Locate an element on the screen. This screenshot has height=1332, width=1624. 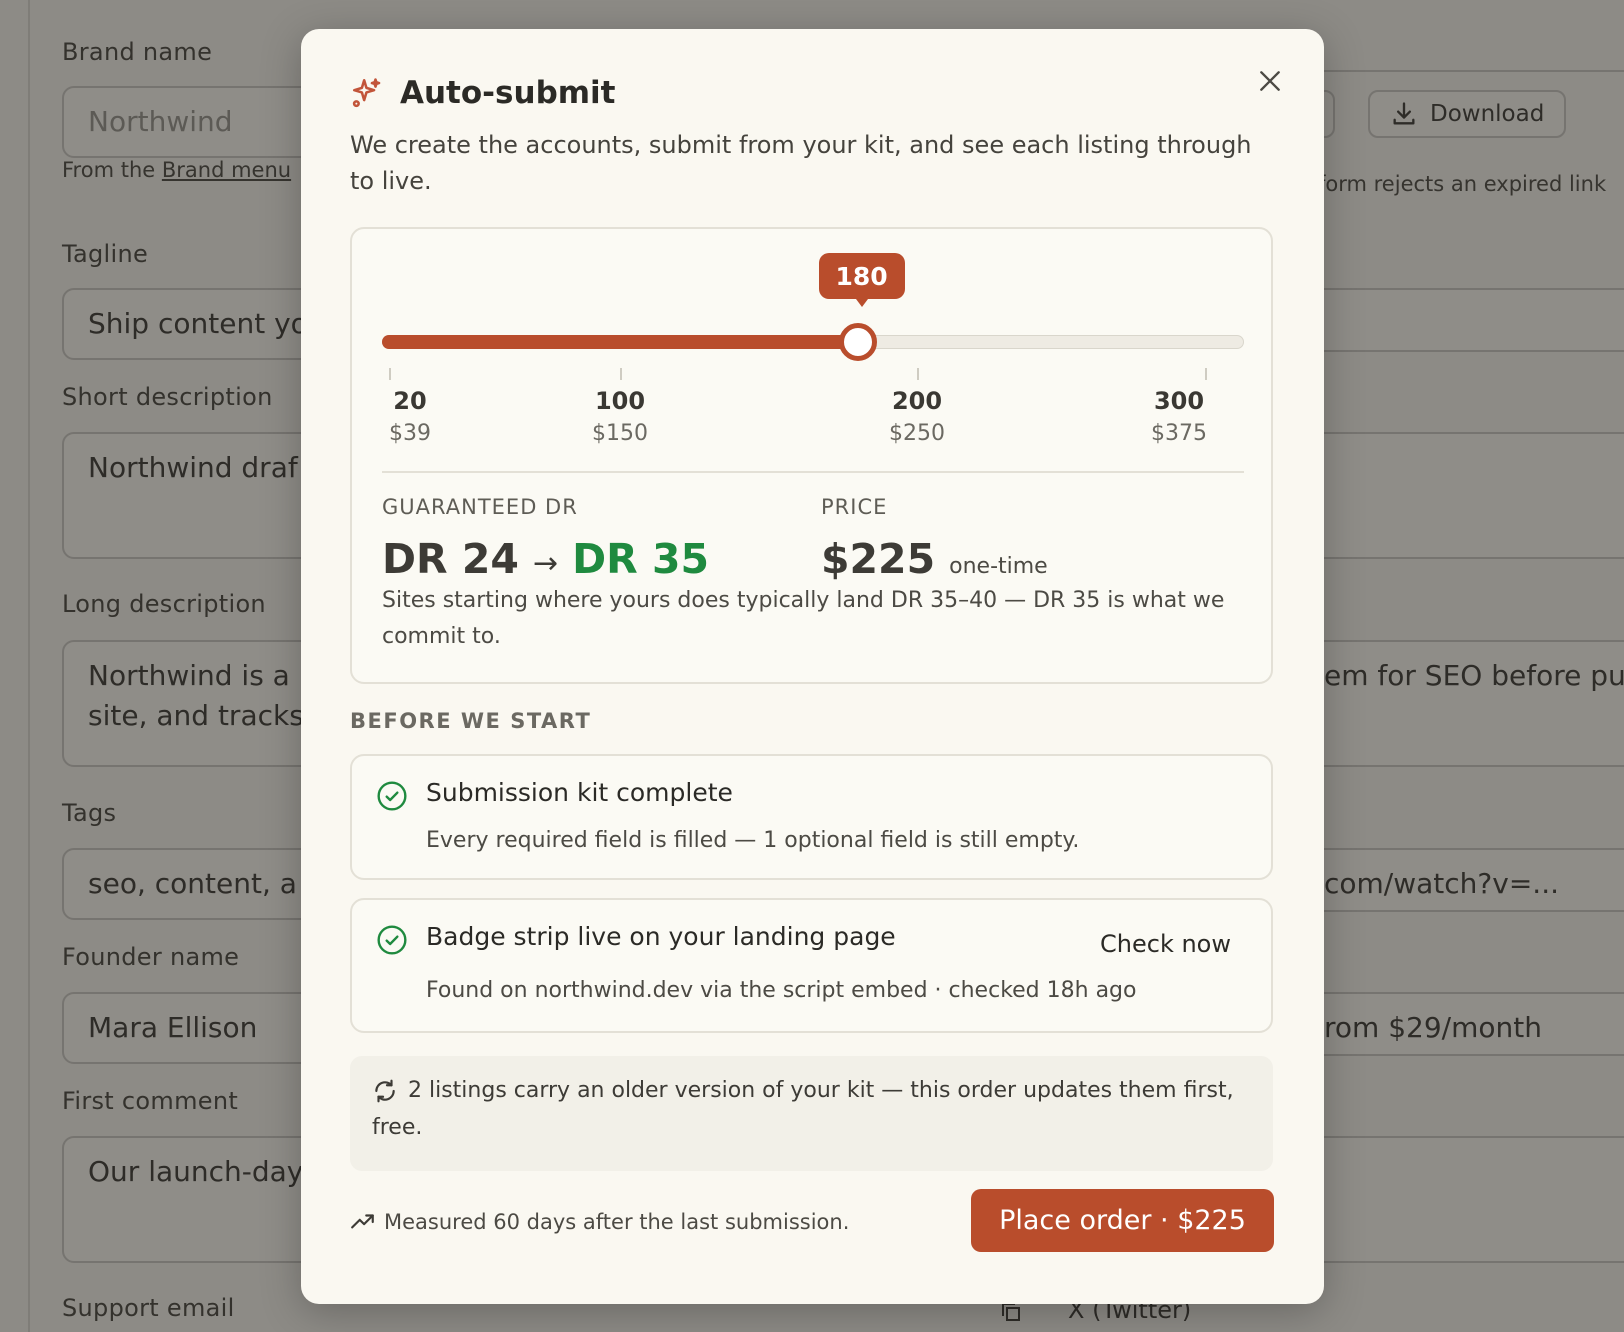
dr-values: DR 24 → DR 35 is located at coordinates (545, 559).